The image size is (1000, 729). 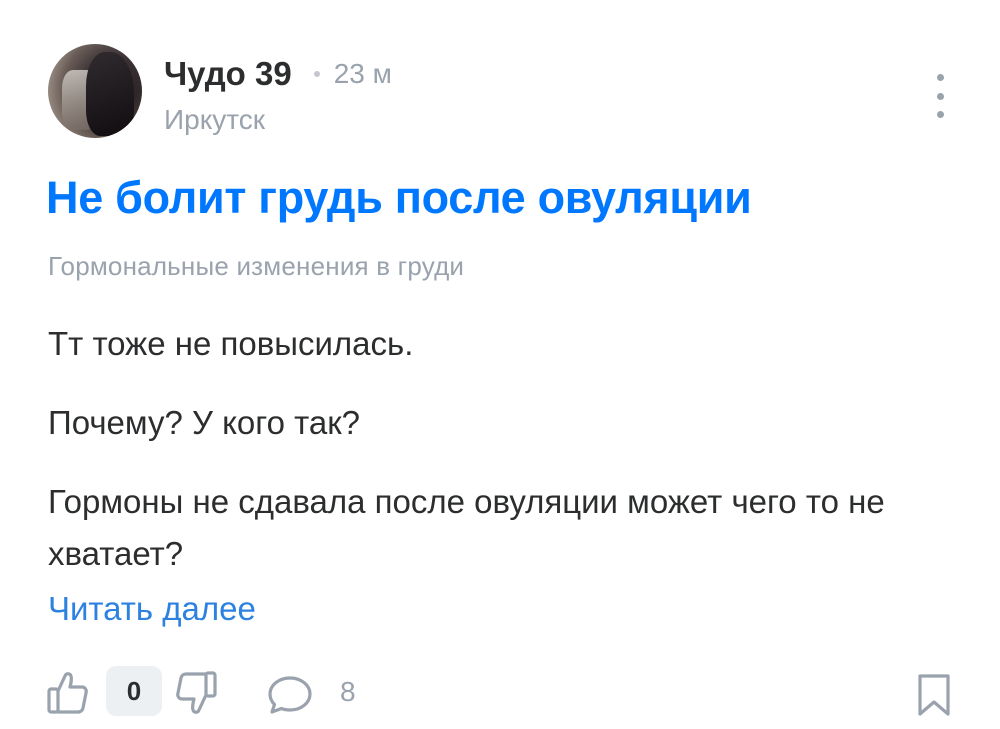 I want to click on post-actions: 0 8, so click(x=499, y=694).